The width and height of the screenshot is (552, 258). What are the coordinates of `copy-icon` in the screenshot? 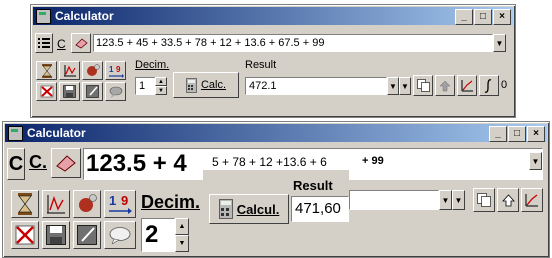 It's located at (423, 85).